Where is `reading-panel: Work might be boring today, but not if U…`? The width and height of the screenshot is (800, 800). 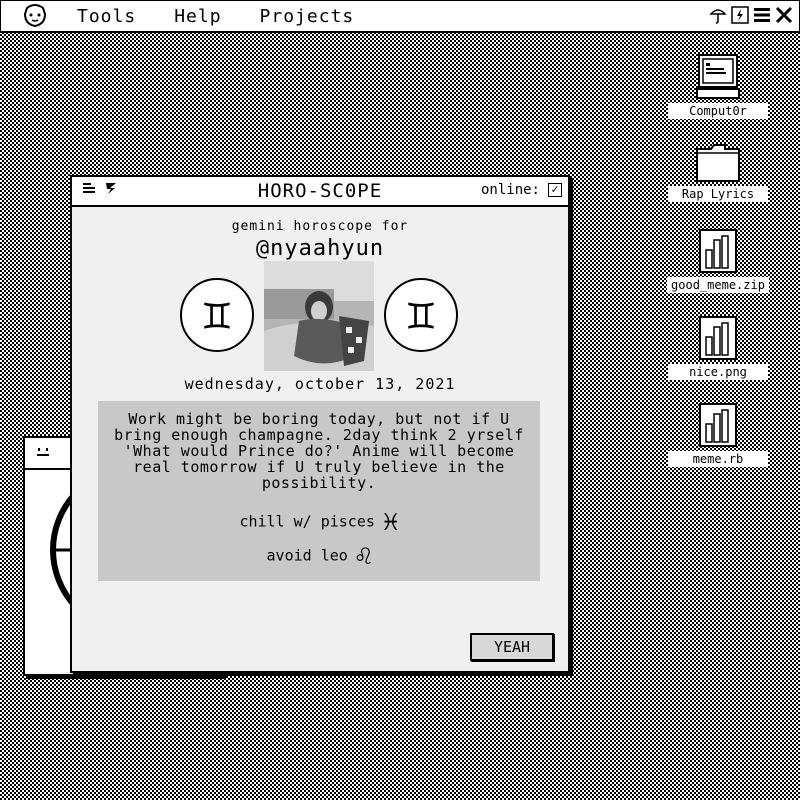
reading-panel: Work might be boring today, but not if U… is located at coordinates (319, 491).